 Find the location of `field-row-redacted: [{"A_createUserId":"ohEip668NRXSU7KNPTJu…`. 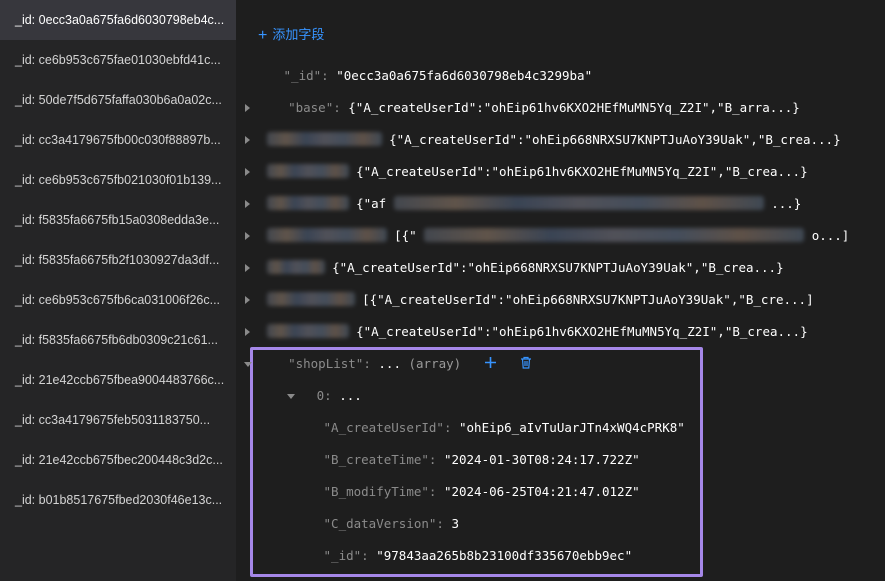

field-row-redacted: [{"A_createUserId":"ohEip668NRXSU7KNPTJu… is located at coordinates (525, 300).